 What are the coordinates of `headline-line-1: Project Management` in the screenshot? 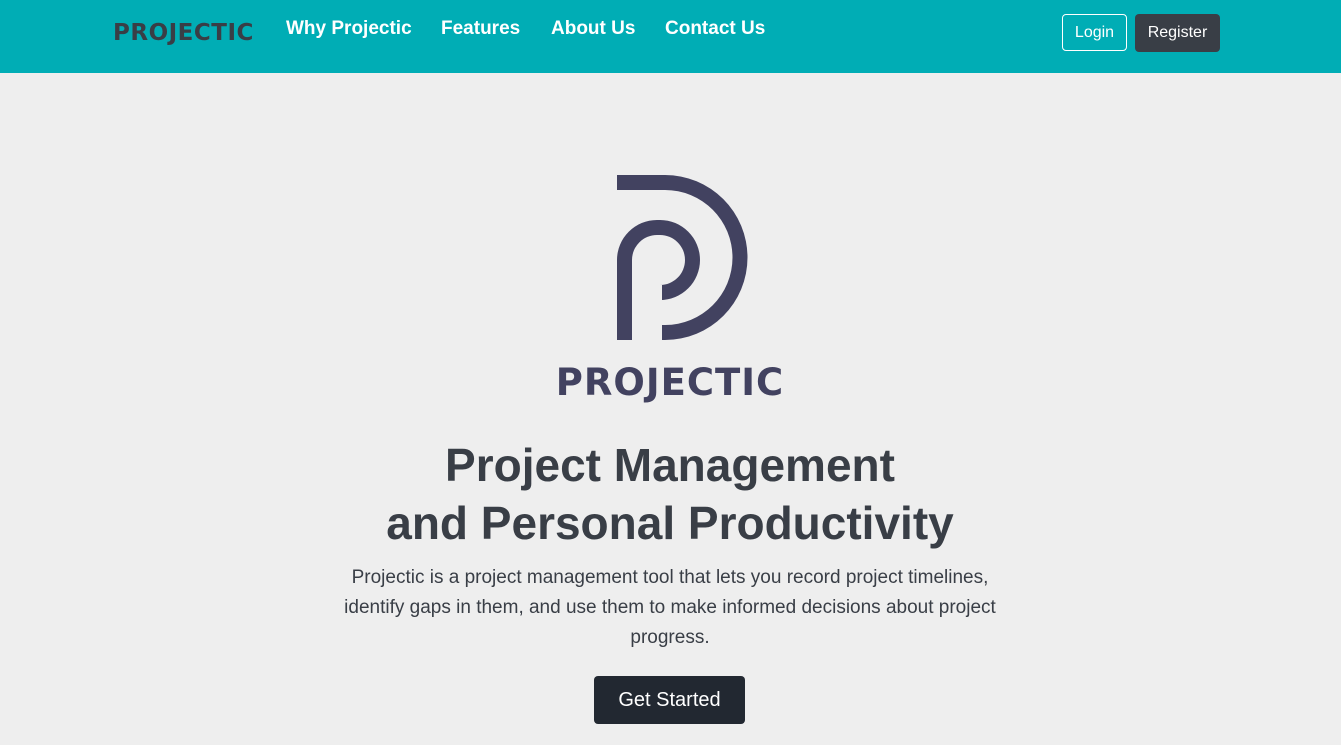 It's located at (670, 465).